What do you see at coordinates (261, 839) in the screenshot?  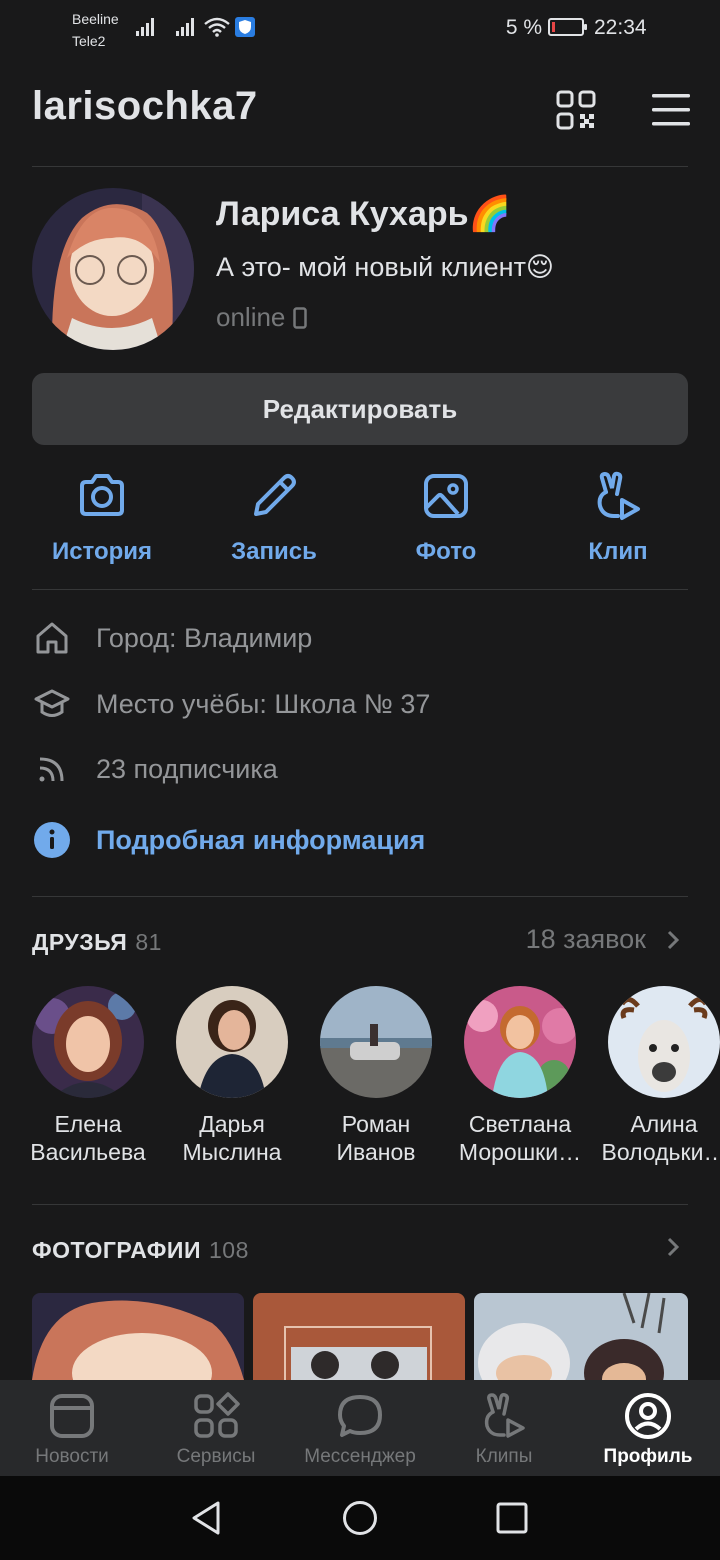 I see `more-info-text: Подробная информация` at bounding box center [261, 839].